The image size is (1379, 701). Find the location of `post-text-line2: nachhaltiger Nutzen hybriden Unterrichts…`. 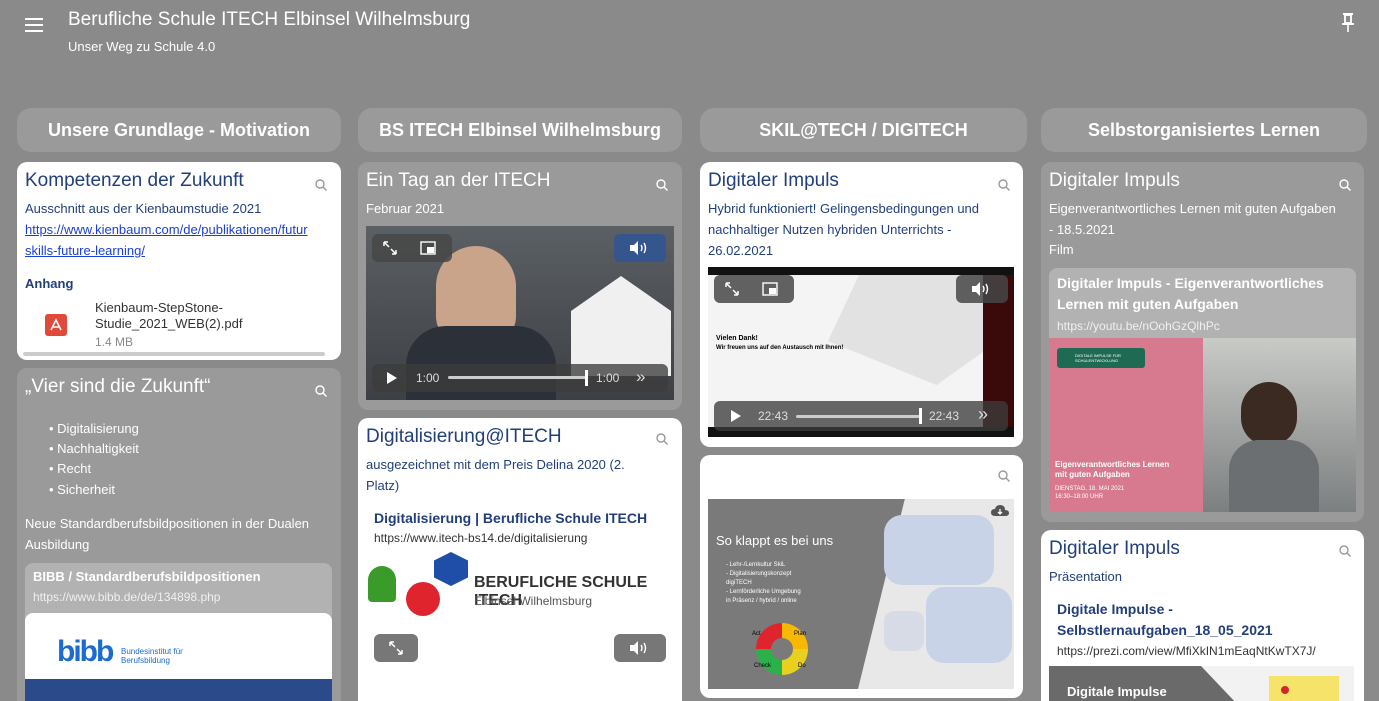

post-text-line2: nachhaltiger Nutzen hybriden Unterrichts… is located at coordinates (830, 229).